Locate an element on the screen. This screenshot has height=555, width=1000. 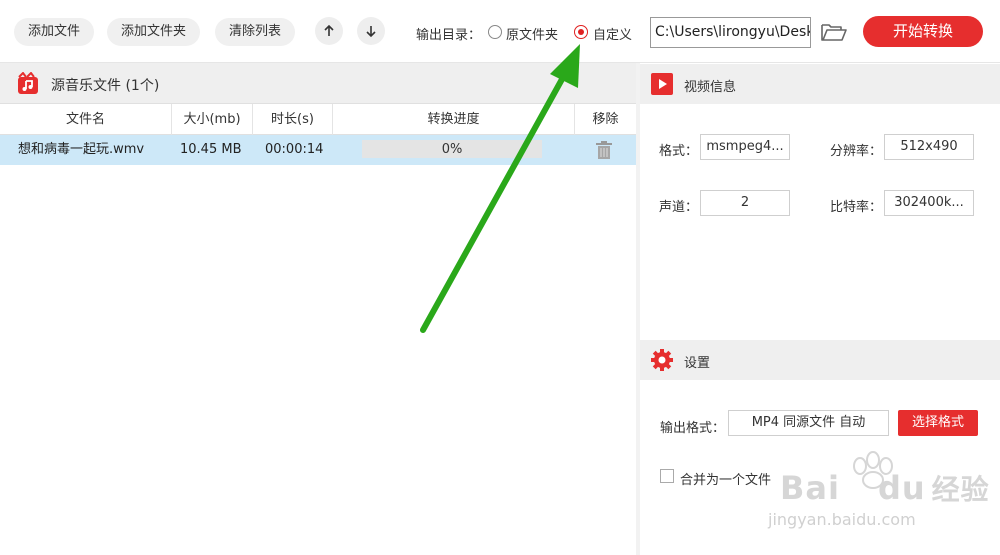
settings-title: 设置 is located at coordinates (697, 363).